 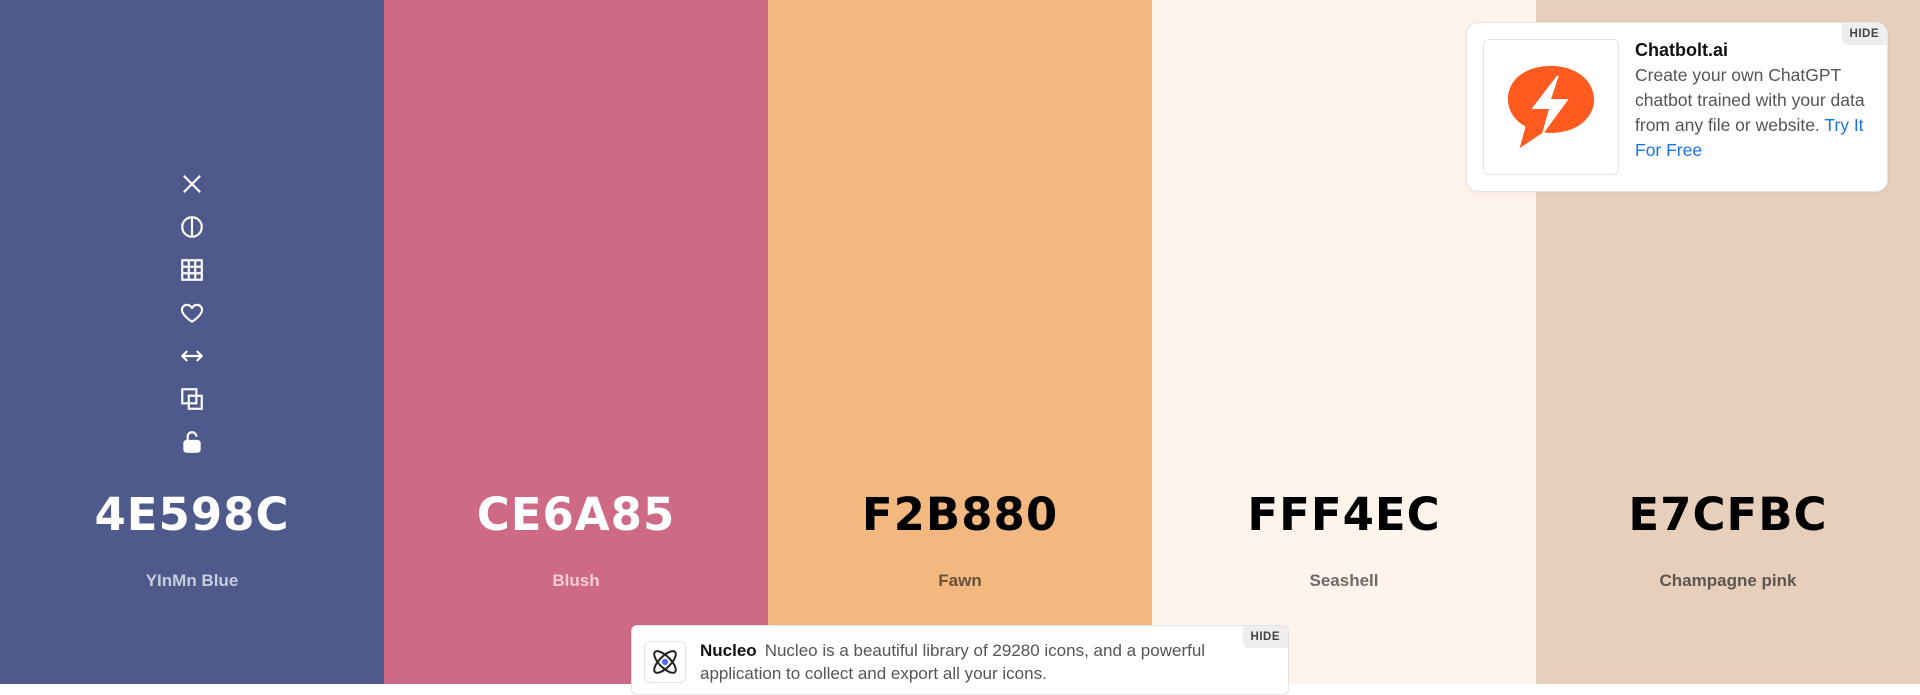 I want to click on color-name: YInMn Blue, so click(x=192, y=581).